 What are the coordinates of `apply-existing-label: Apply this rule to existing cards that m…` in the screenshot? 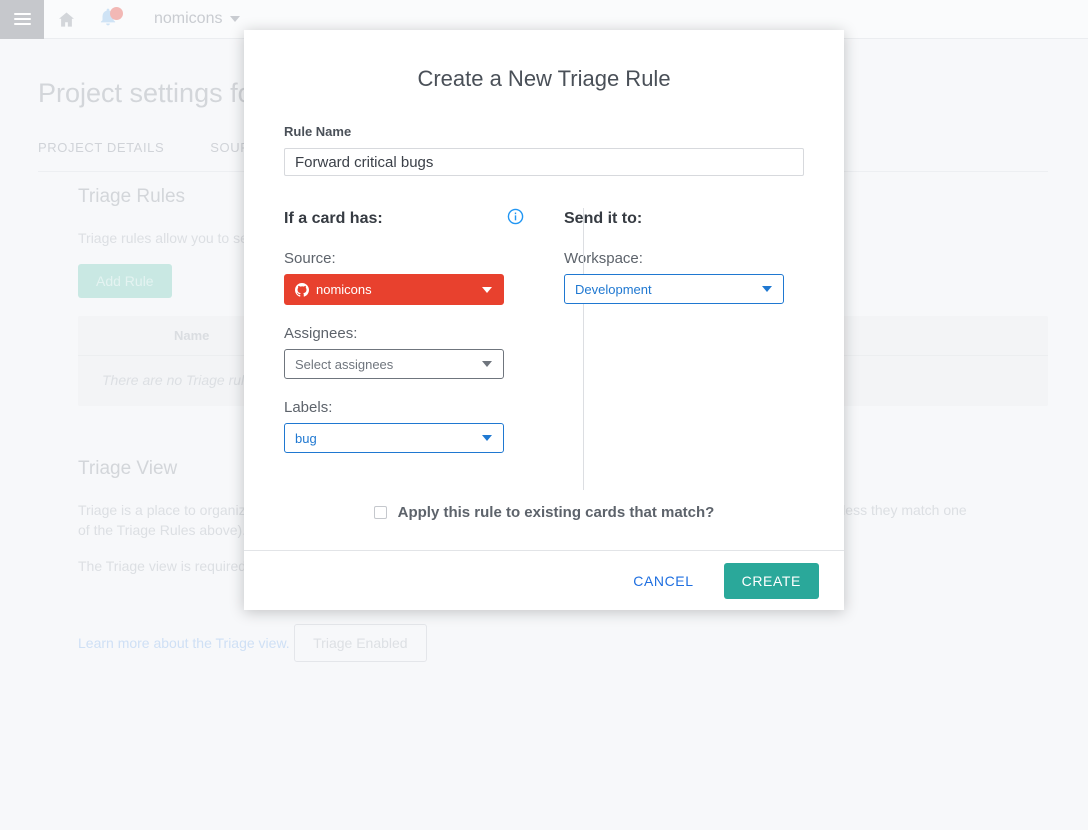 It's located at (556, 512).